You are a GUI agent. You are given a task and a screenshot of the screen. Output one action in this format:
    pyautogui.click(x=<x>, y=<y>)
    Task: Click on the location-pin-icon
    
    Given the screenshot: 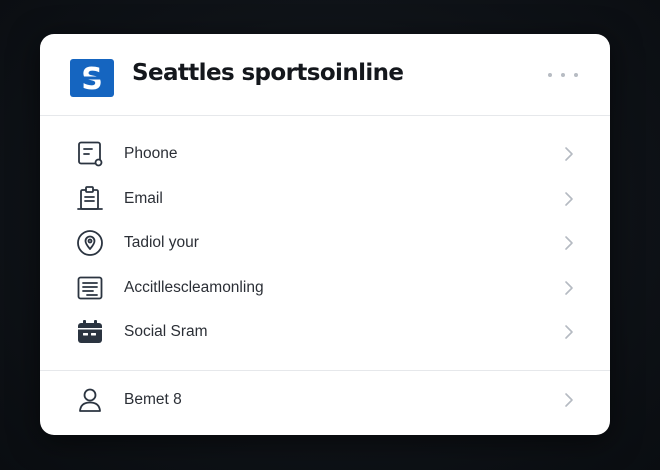 What is the action you would take?
    pyautogui.click(x=90, y=243)
    